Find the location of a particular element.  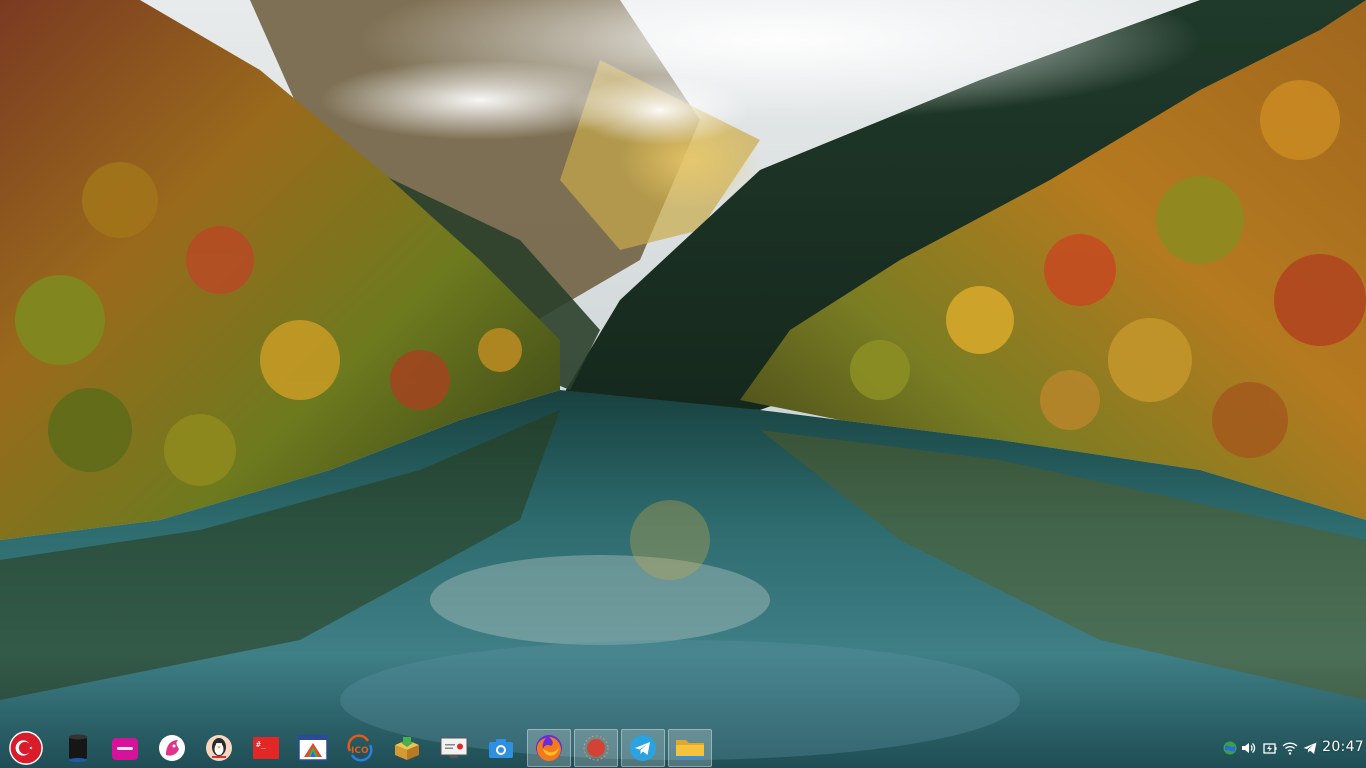

penguin-icon is located at coordinates (219, 748).